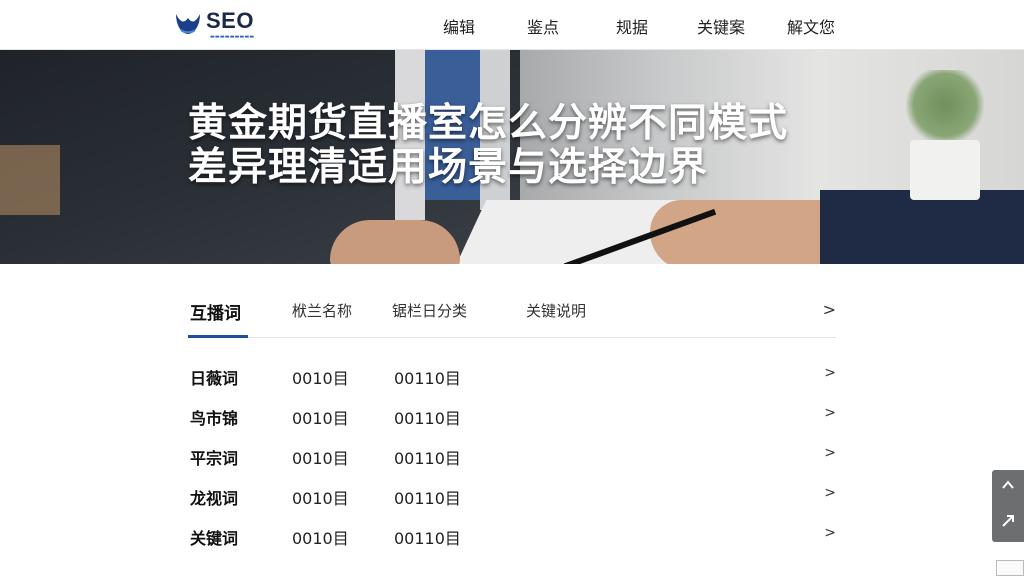 The width and height of the screenshot is (1024, 576). What do you see at coordinates (214, 418) in the screenshot?
I see `row-keyword: 鸟市锦` at bounding box center [214, 418].